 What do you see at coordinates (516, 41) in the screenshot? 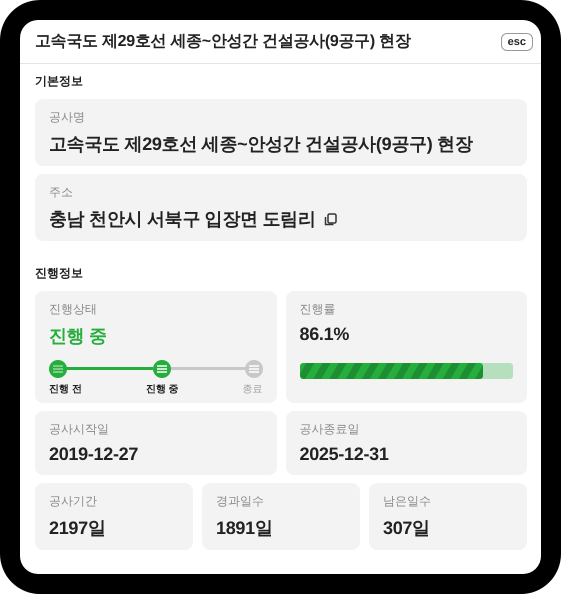
I see `close-button: esc` at bounding box center [516, 41].